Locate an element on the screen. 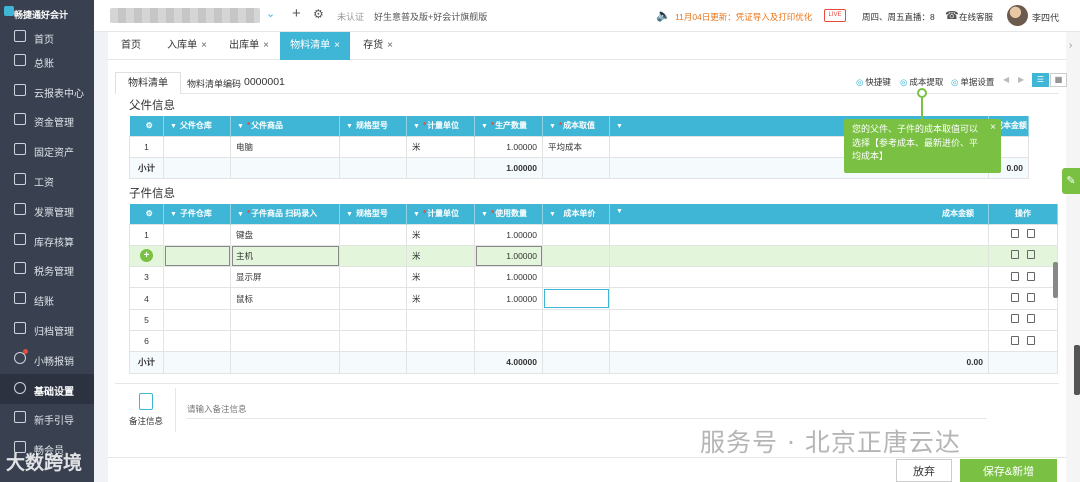 The image size is (1080, 482). col-cost-amount: ▼ 成本金额 is located at coordinates (799, 214).